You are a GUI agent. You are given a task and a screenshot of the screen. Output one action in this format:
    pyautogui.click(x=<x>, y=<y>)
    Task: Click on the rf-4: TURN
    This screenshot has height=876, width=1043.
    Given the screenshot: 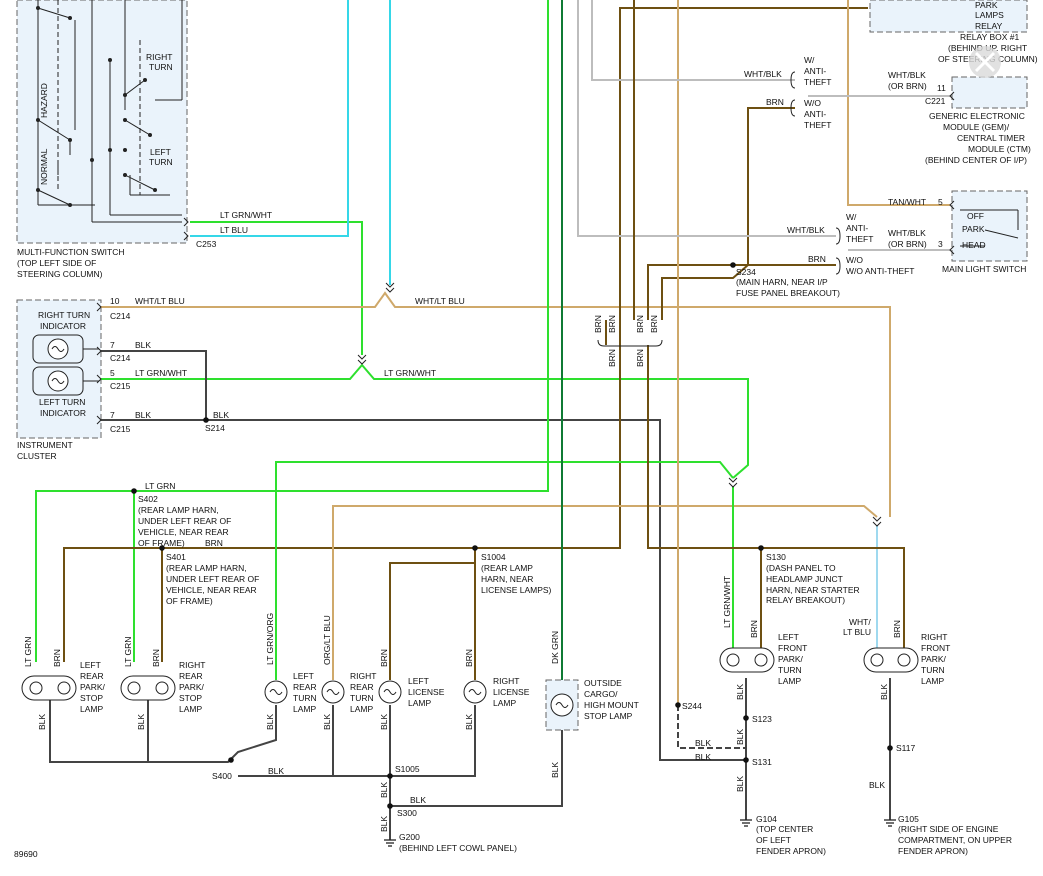 What is the action you would take?
    pyautogui.click(x=933, y=670)
    